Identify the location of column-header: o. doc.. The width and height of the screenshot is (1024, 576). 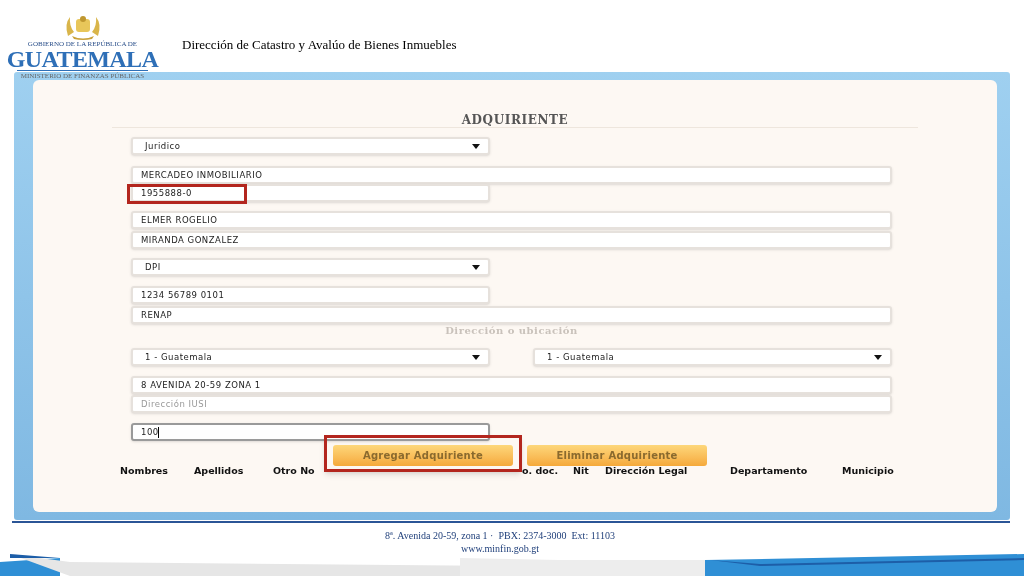
(540, 471).